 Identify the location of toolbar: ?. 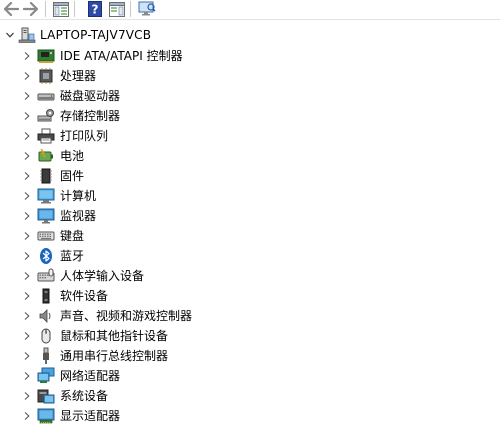
(250, 9).